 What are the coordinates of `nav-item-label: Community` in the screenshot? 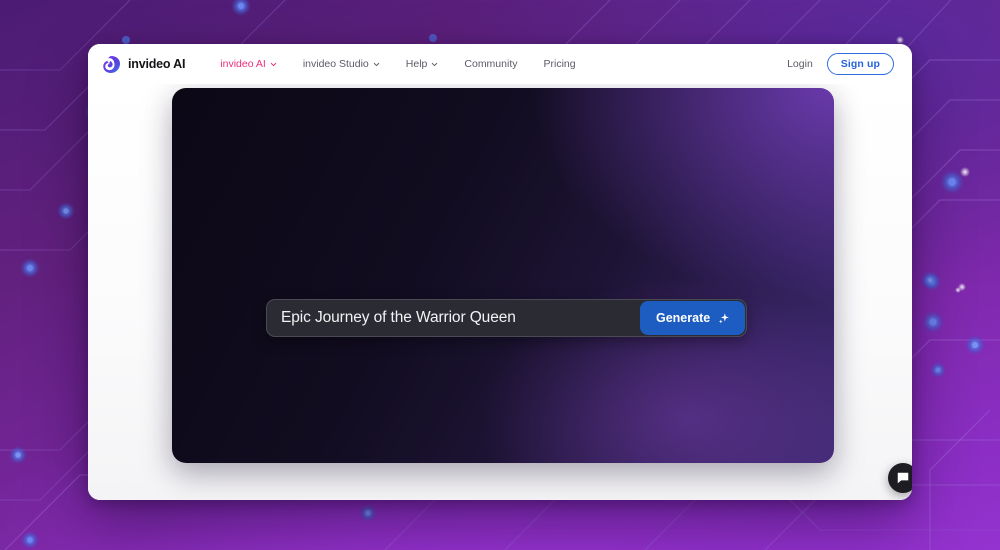 It's located at (491, 64).